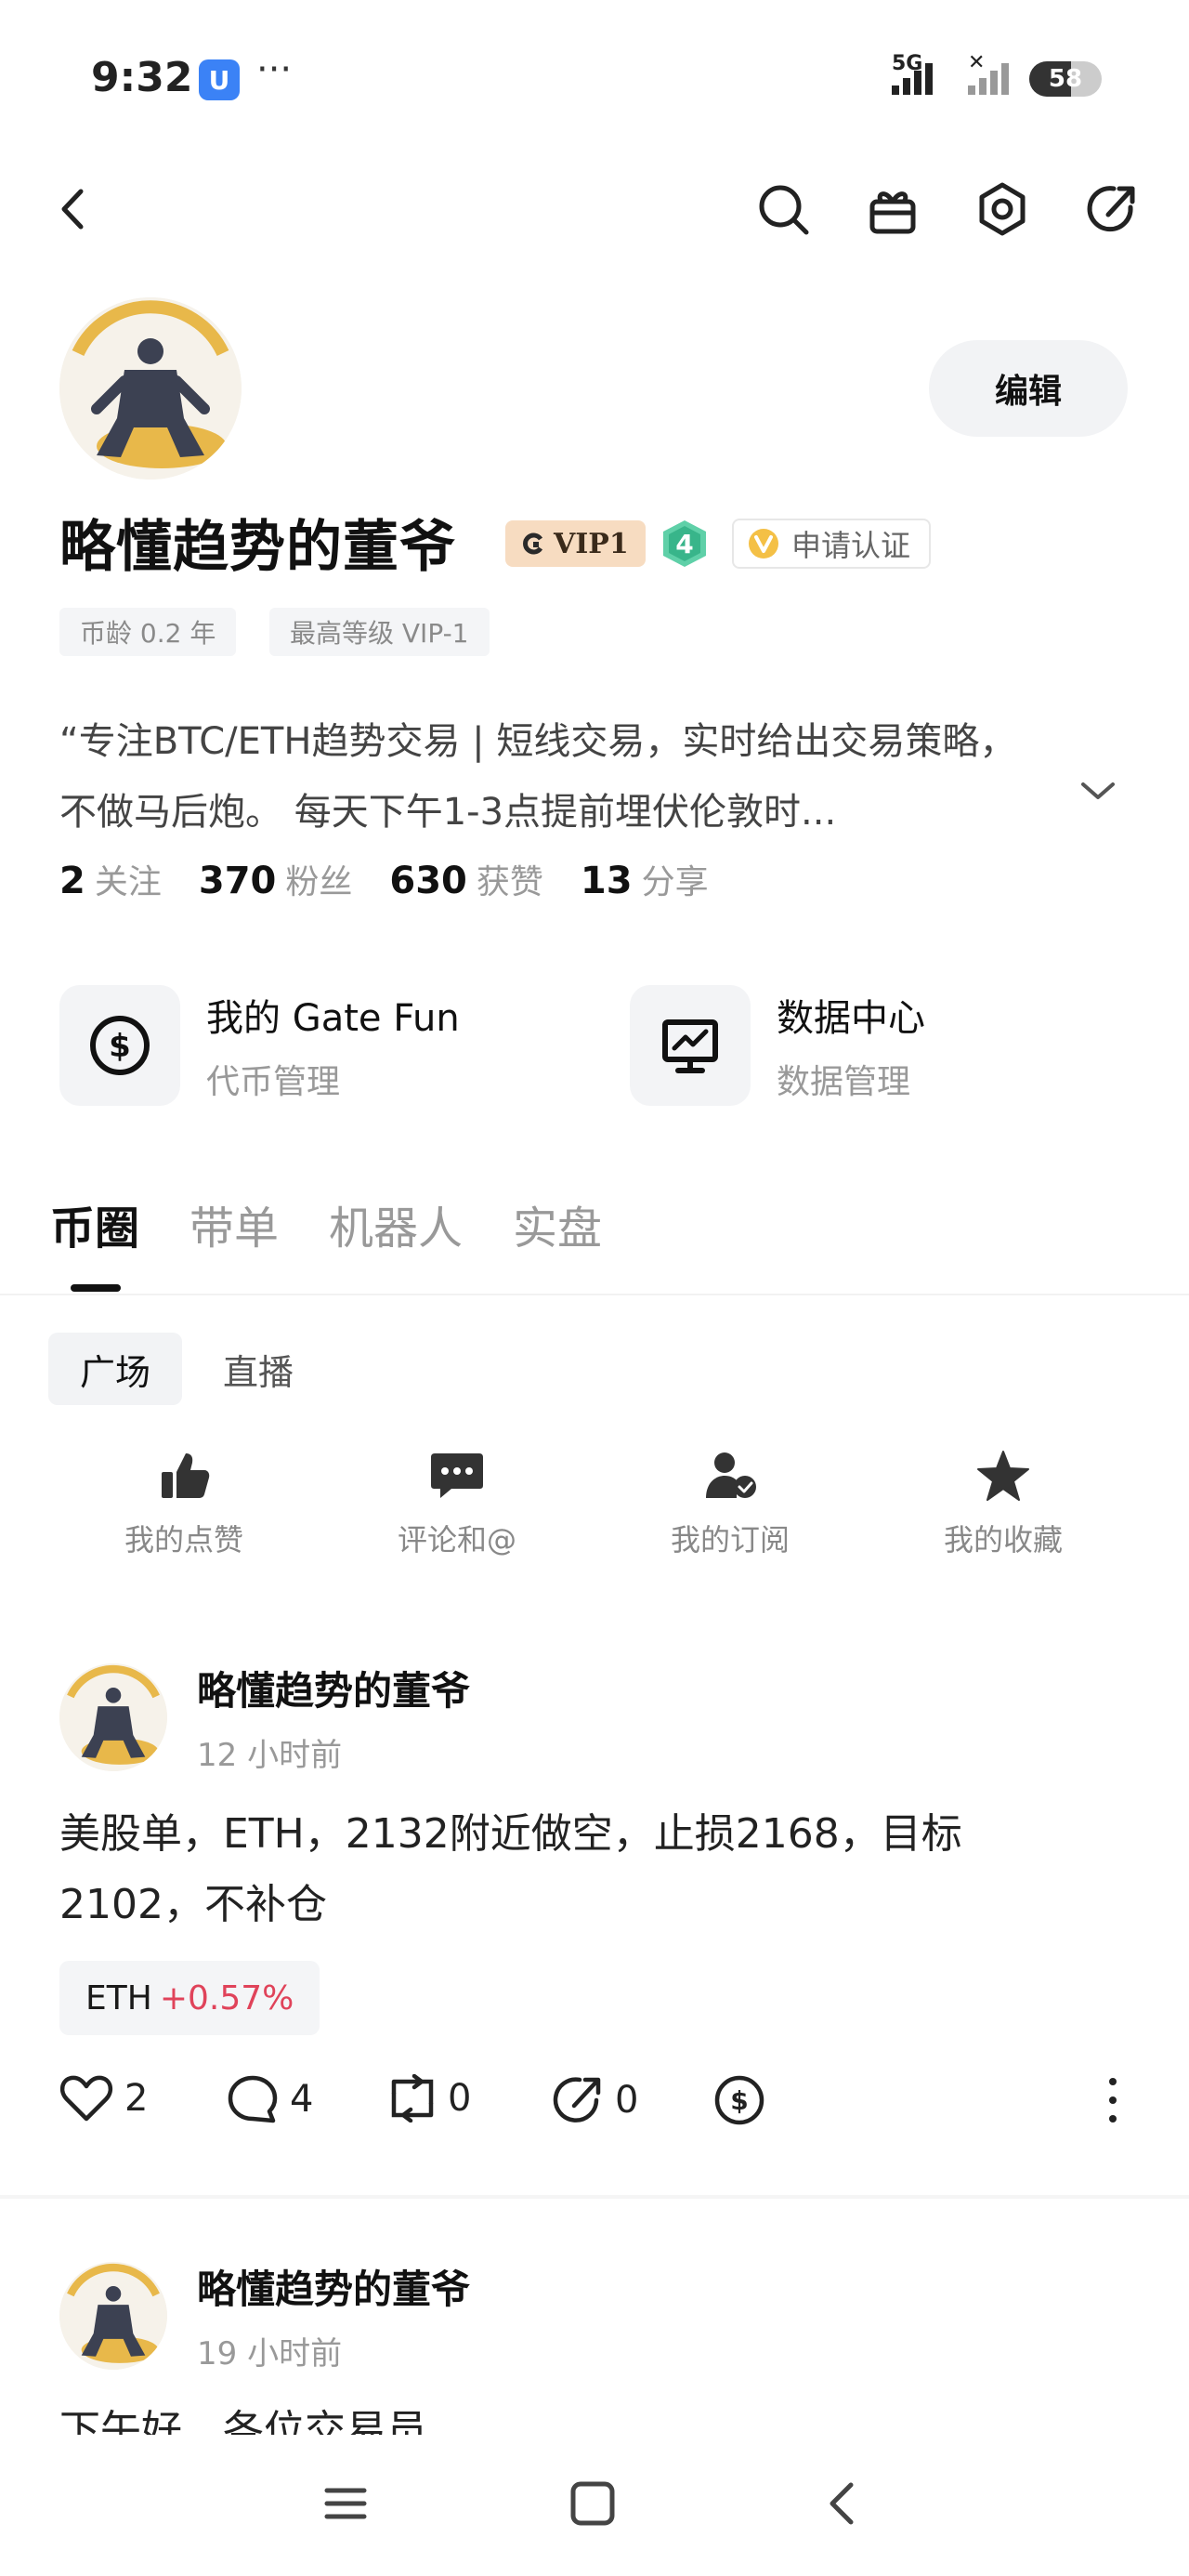  Describe the element at coordinates (690, 1046) in the screenshot. I see `chart-monitor-icon` at that location.